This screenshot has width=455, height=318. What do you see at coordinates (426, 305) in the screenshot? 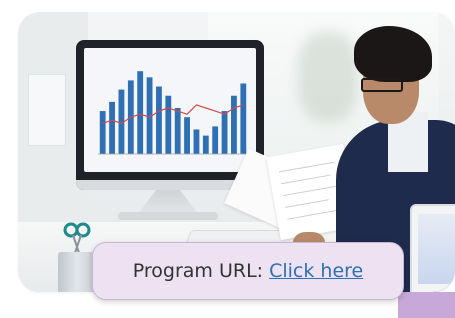
I see `accent-bar` at bounding box center [426, 305].